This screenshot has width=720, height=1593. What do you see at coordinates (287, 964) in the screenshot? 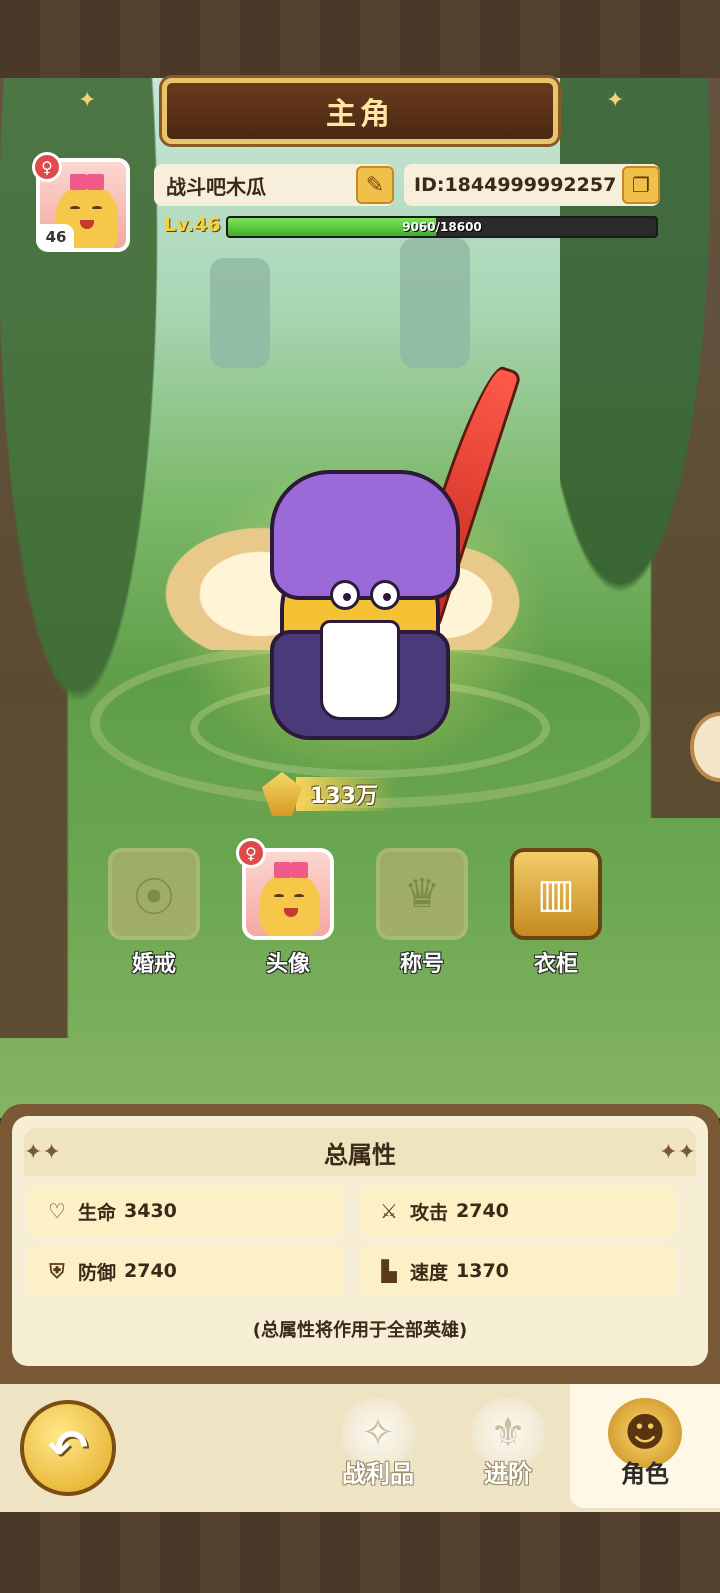
I see `avatar-label: 头像` at bounding box center [287, 964].